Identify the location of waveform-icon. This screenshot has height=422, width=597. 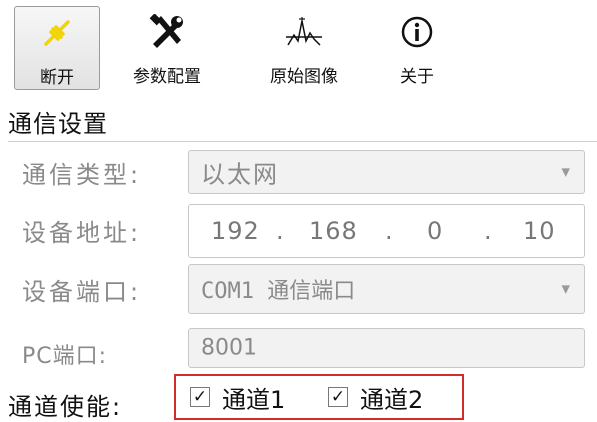
(304, 32).